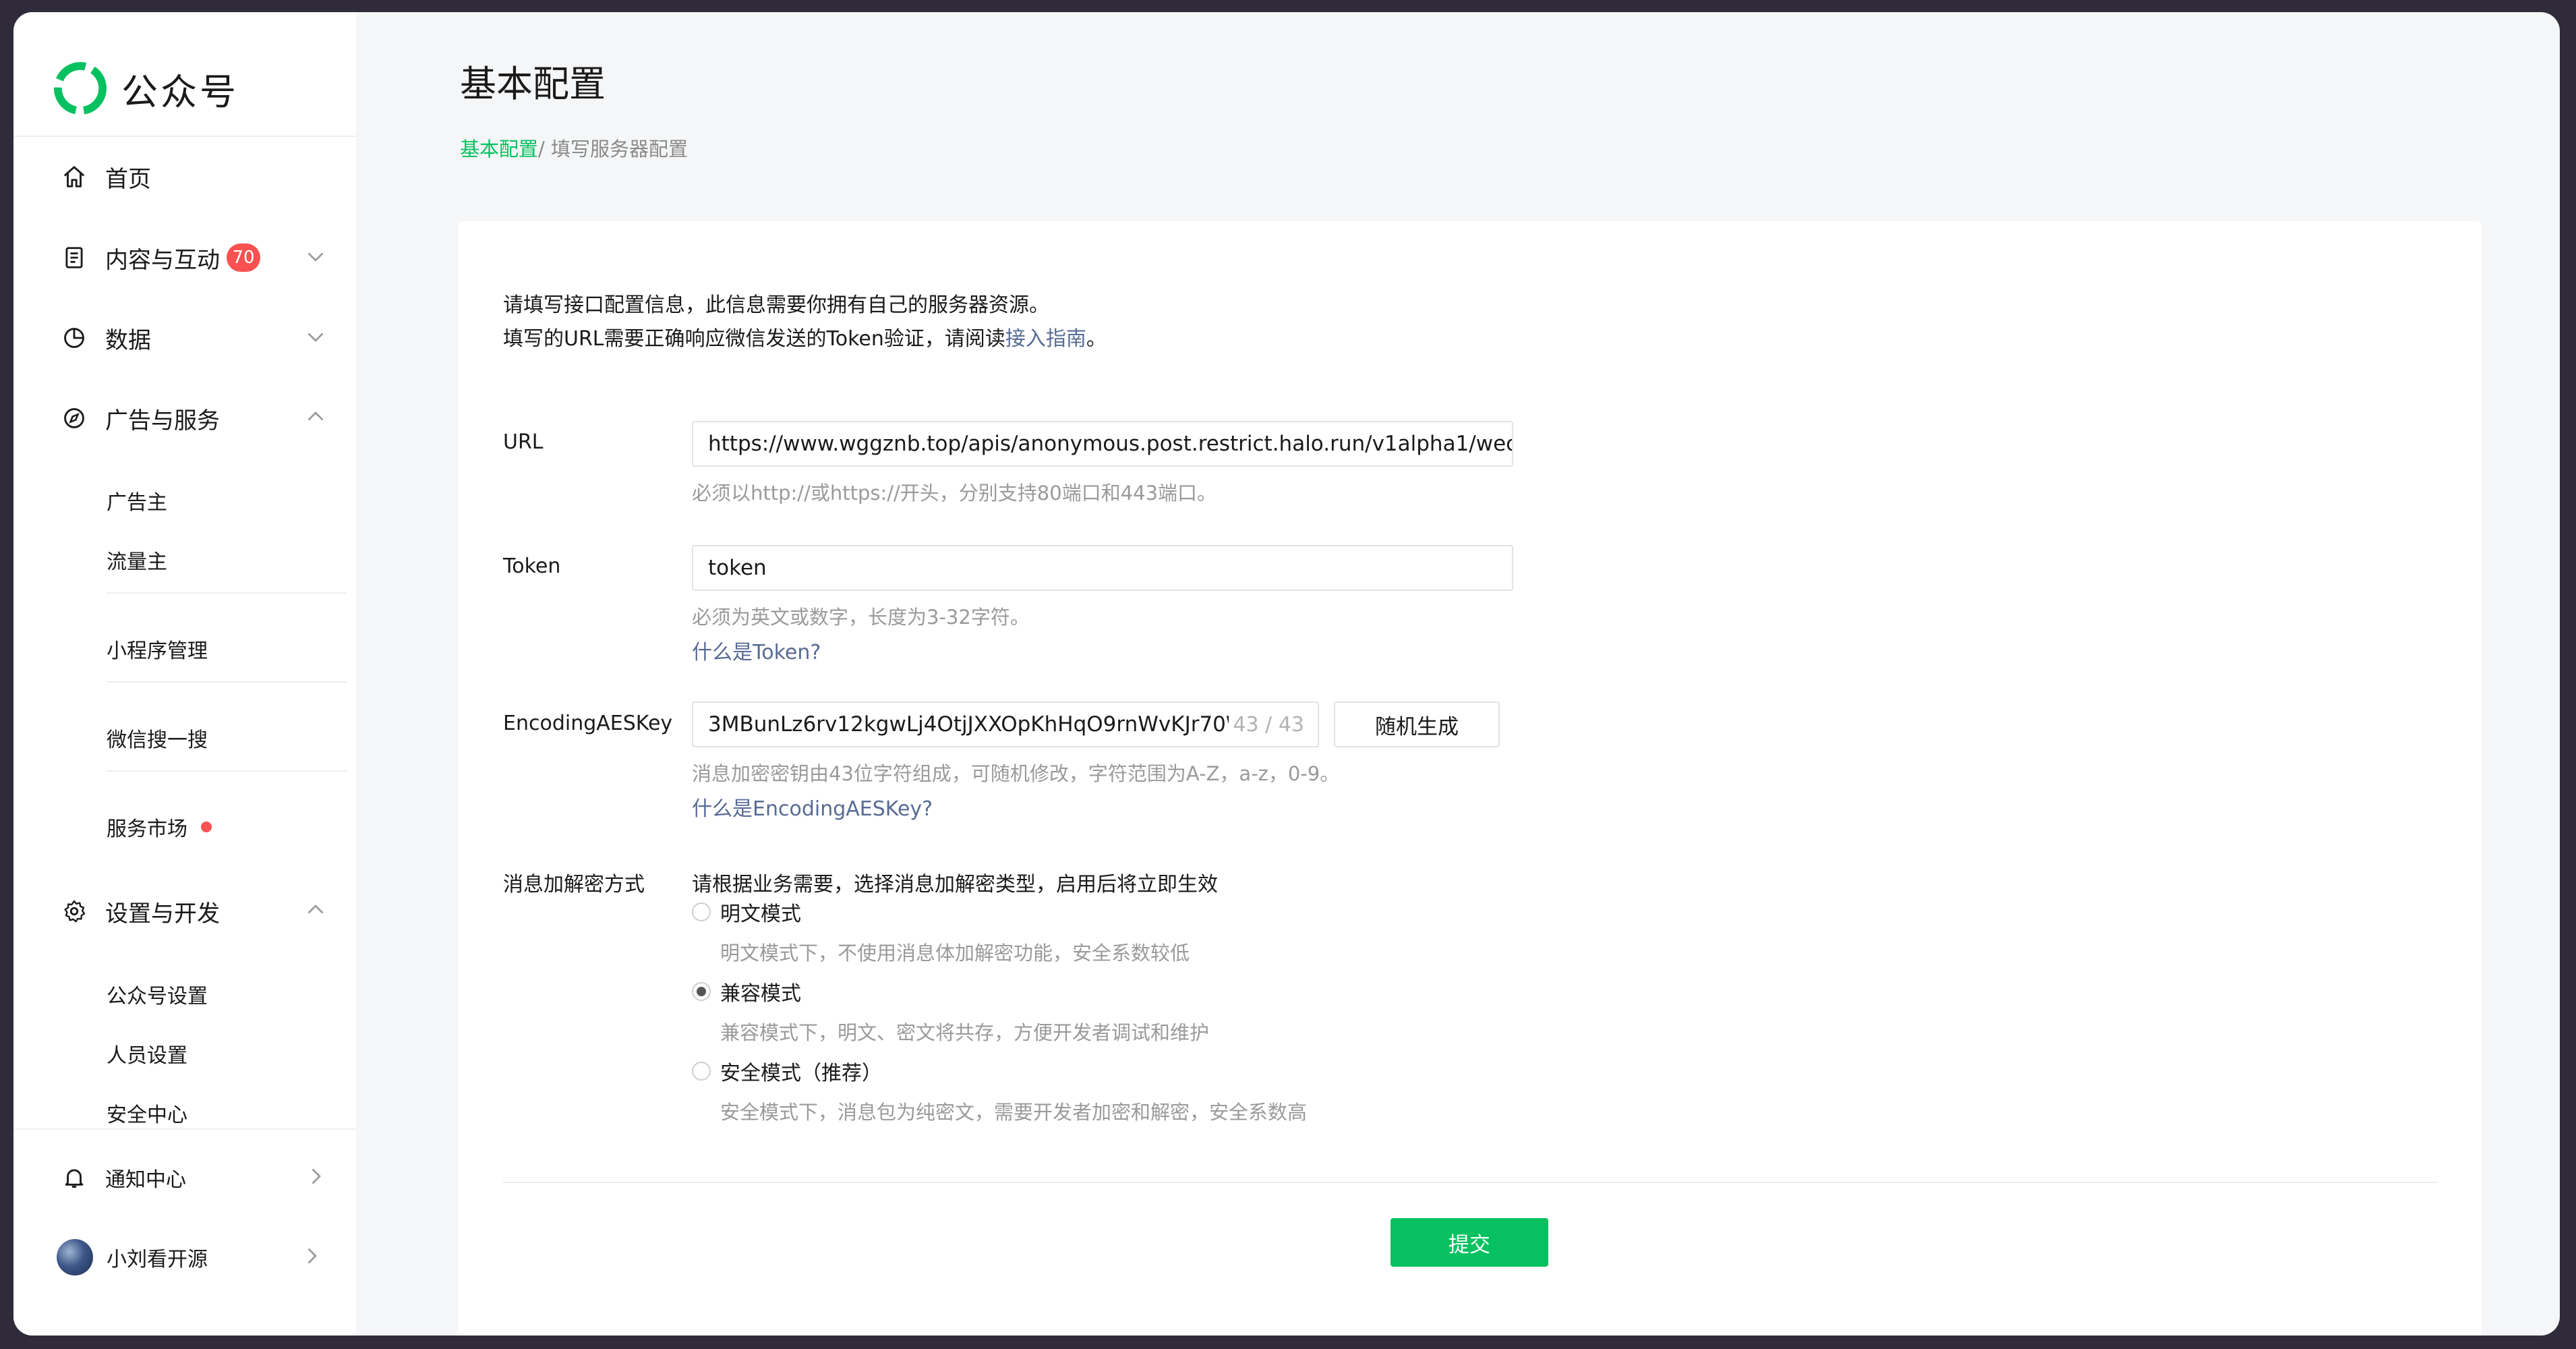  What do you see at coordinates (157, 994) in the screenshot?
I see `sidebar-subitem-account-settings: 公众号设置` at bounding box center [157, 994].